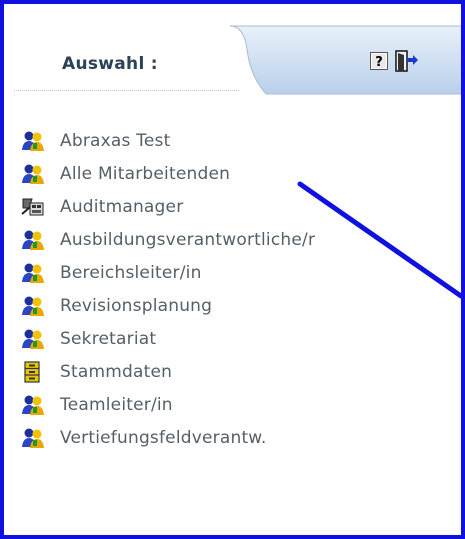  What do you see at coordinates (406, 61) in the screenshot?
I see `exit-door-icon` at bounding box center [406, 61].